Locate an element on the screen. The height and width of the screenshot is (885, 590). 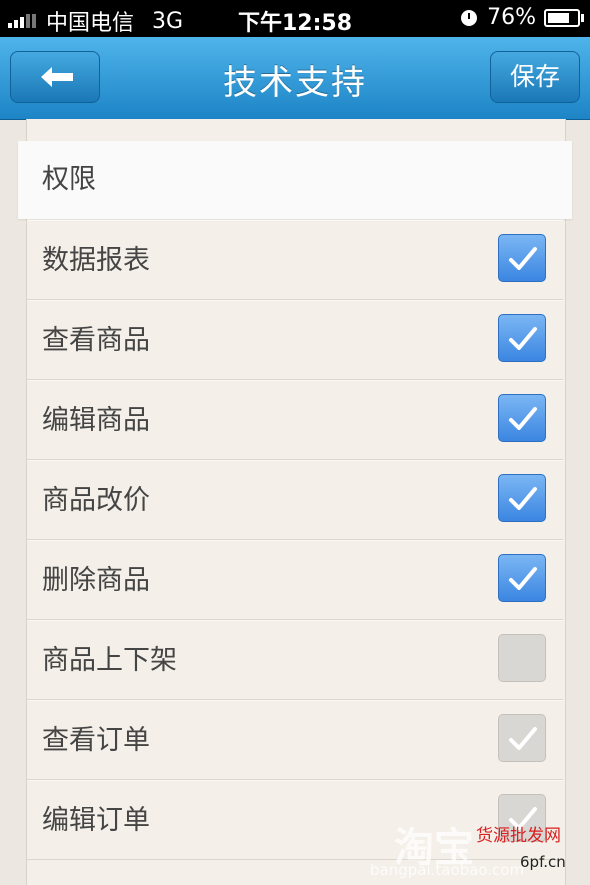
permission-row: 数据报表 is located at coordinates (295, 260).